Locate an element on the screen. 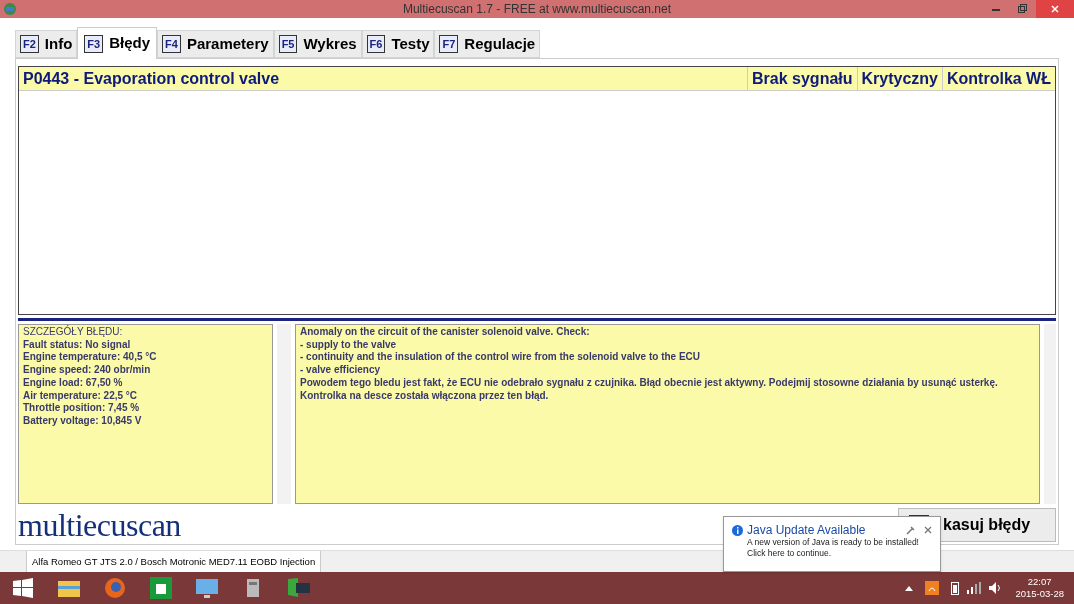 The height and width of the screenshot is (604, 1074). logo: multiecuscan is located at coordinates (99, 525).